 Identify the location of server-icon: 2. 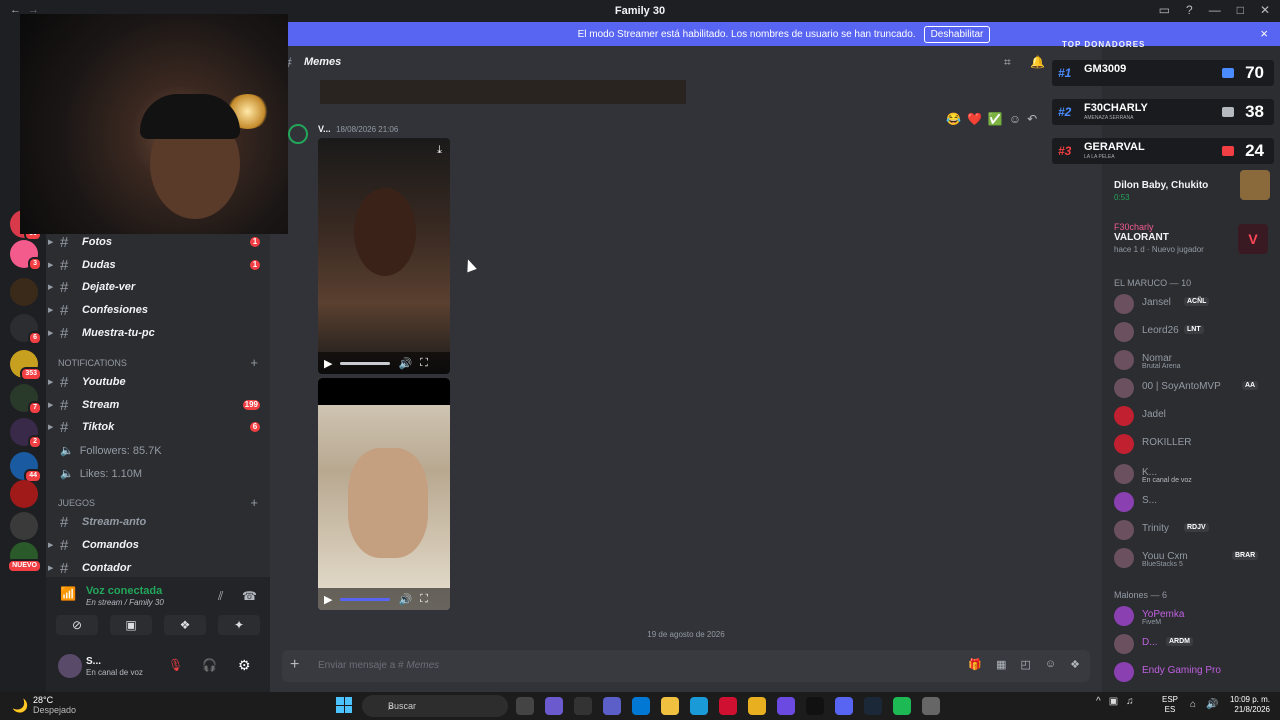
(26, 433).